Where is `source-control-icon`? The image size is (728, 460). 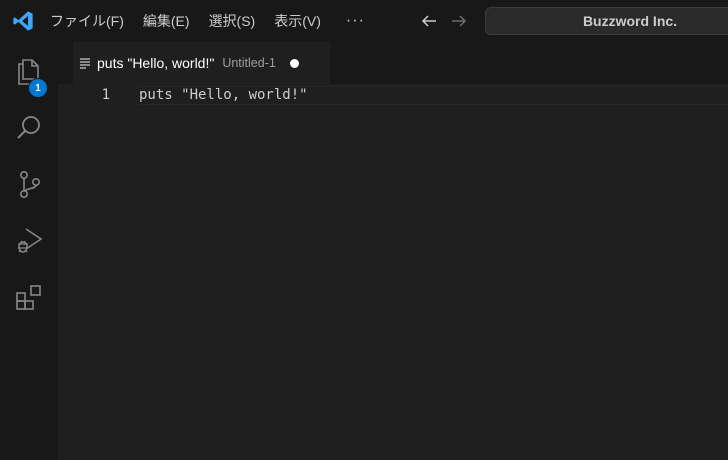
source-control-icon is located at coordinates (30, 184).